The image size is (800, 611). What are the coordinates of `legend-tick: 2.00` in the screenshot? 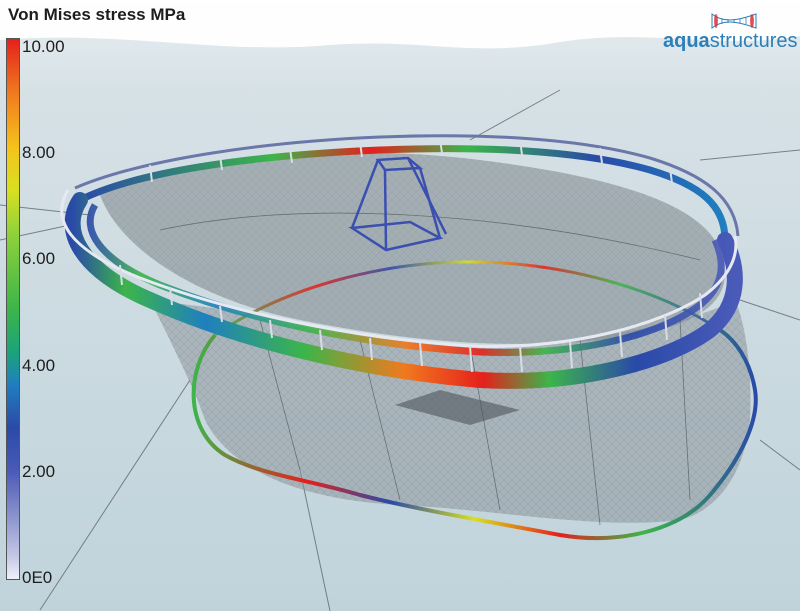 It's located at (39, 471).